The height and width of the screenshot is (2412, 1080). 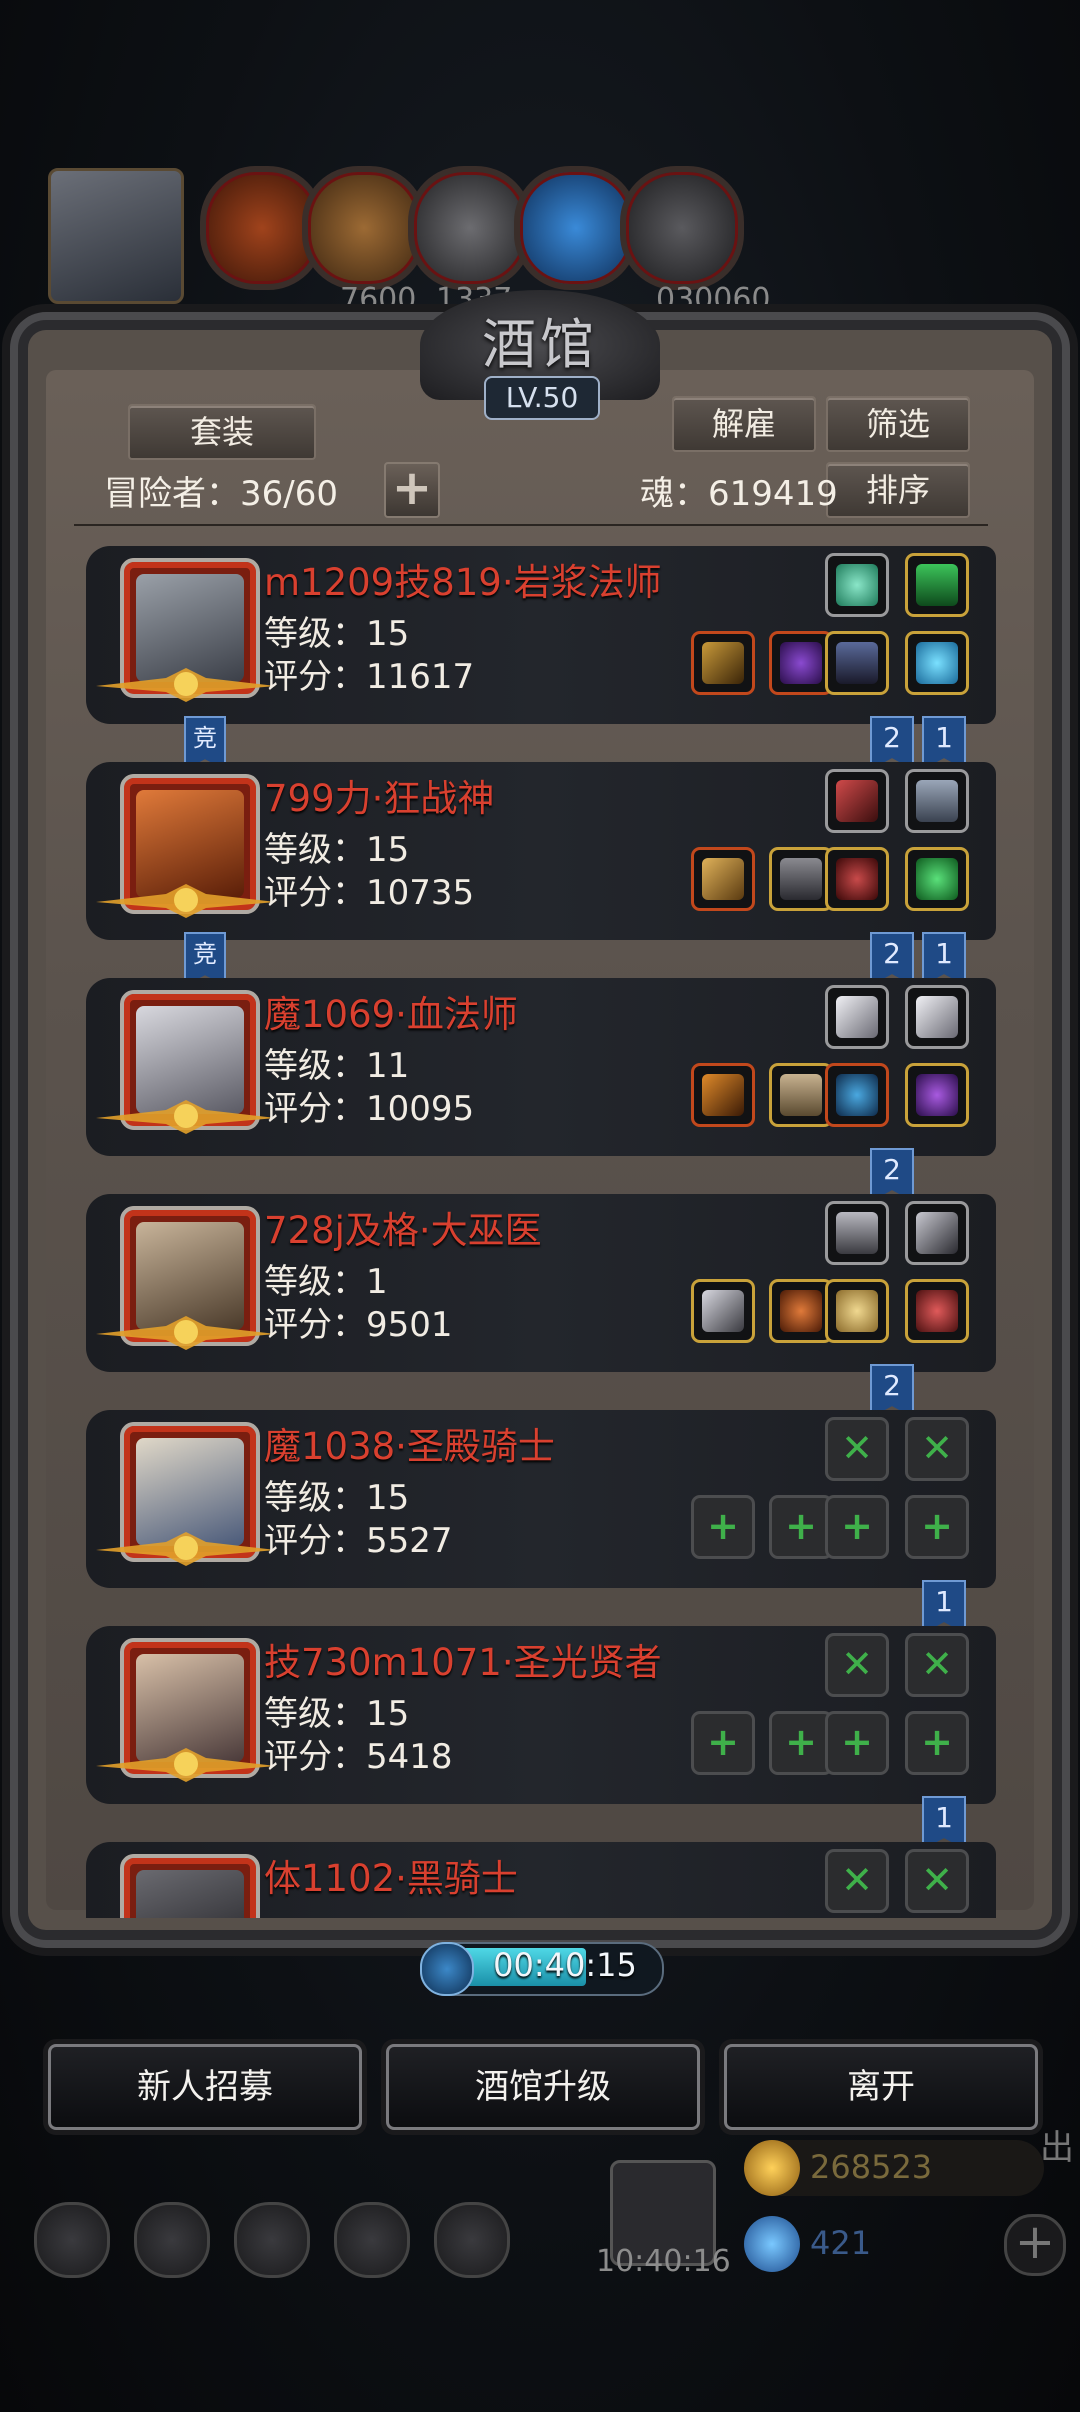 What do you see at coordinates (472, 2240) in the screenshot?
I see `dice-icon` at bounding box center [472, 2240].